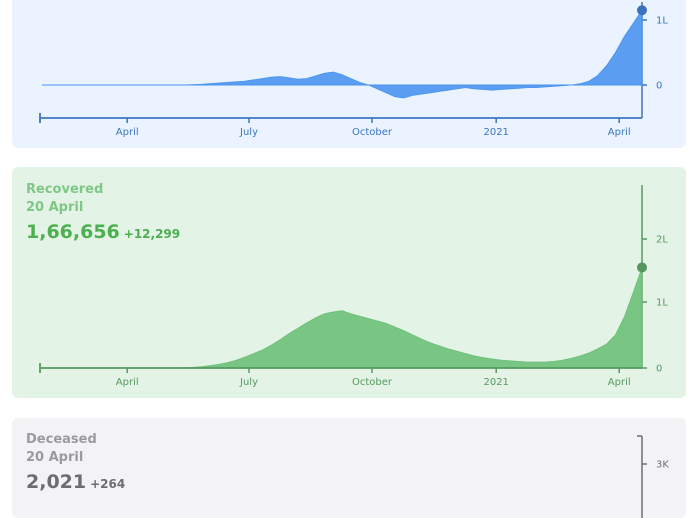  Describe the element at coordinates (662, 240) in the screenshot. I see `y-tick-label: 2L` at that location.